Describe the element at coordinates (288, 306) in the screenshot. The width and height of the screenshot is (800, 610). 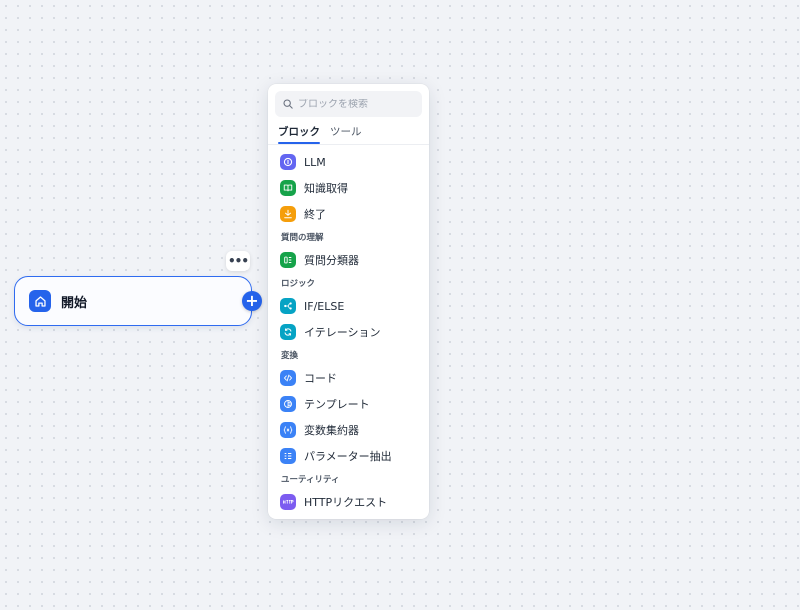
I see `branch-icon` at that location.